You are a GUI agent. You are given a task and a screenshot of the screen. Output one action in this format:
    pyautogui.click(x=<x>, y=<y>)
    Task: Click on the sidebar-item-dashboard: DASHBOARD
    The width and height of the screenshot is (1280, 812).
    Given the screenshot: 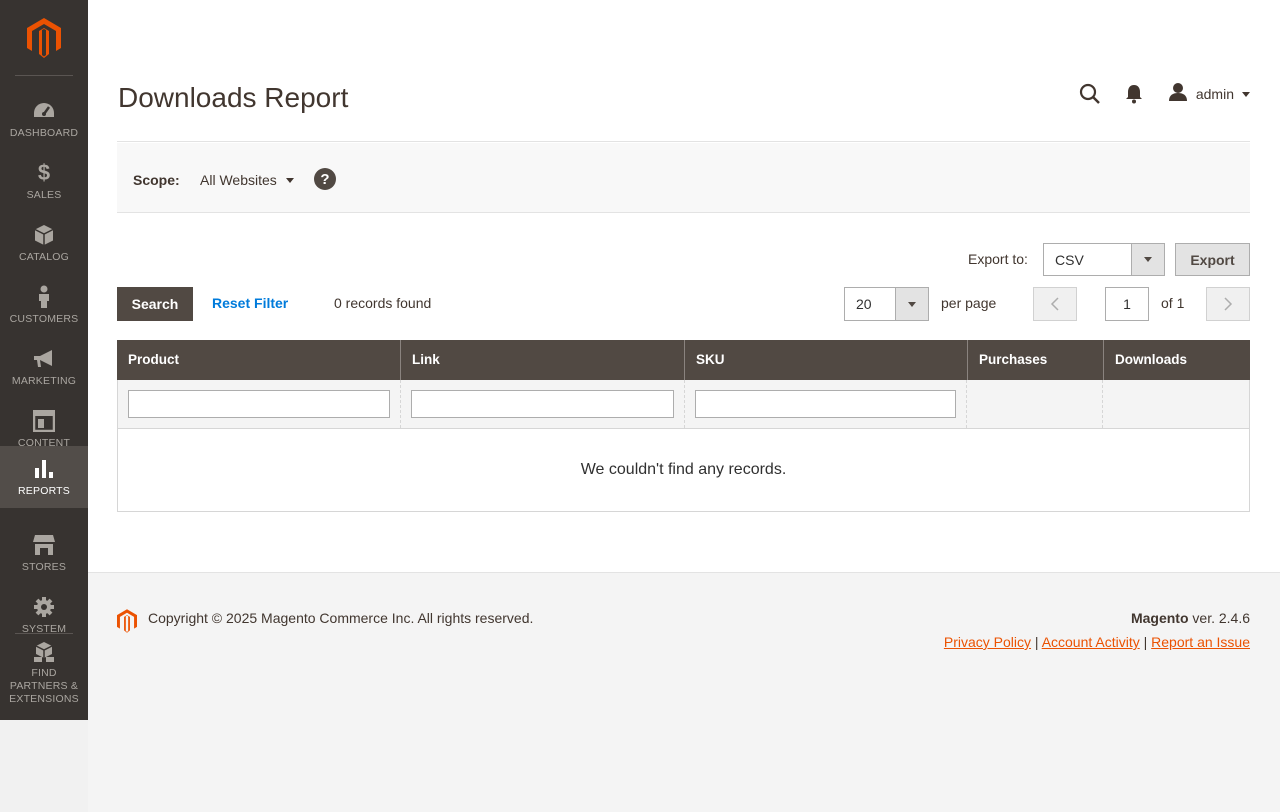 What is the action you would take?
    pyautogui.click(x=44, y=119)
    